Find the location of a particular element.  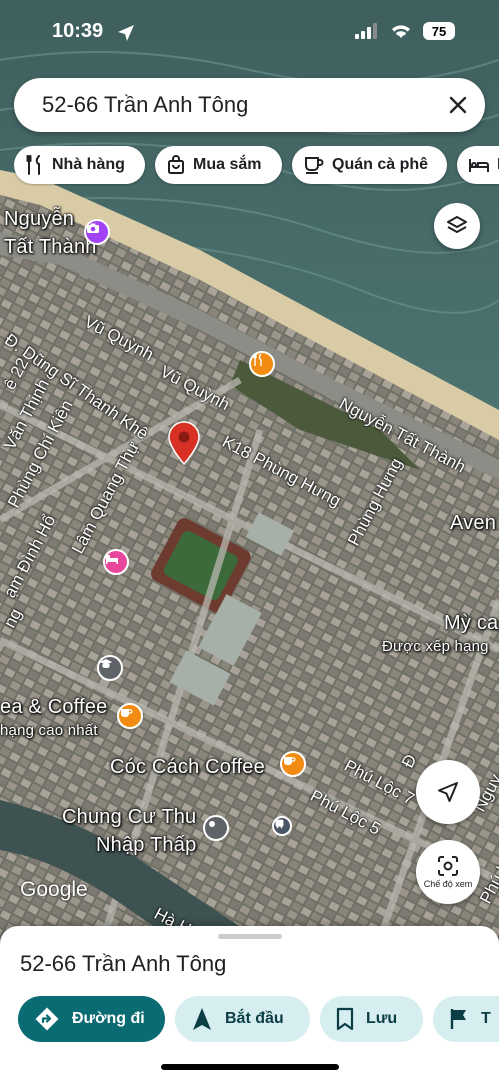

clear-search-button is located at coordinates (458, 105).